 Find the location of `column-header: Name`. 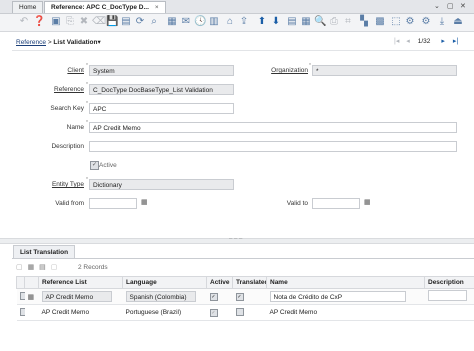

column-header: Name is located at coordinates (346, 283).